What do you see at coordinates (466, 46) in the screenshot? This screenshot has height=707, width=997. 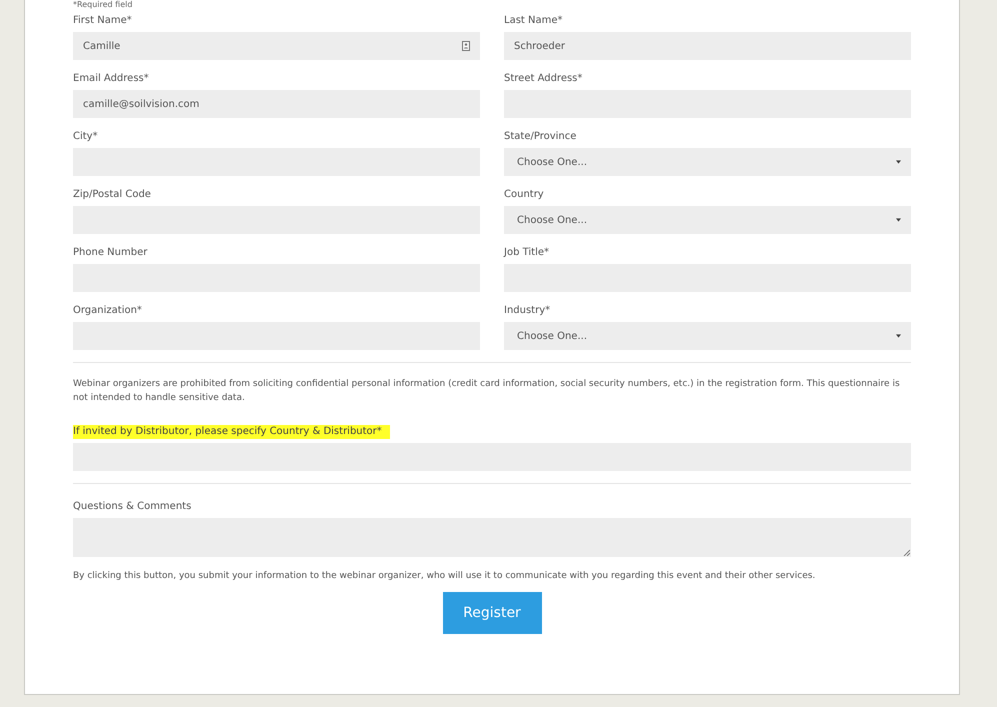 I see `contact-card-icon` at bounding box center [466, 46].